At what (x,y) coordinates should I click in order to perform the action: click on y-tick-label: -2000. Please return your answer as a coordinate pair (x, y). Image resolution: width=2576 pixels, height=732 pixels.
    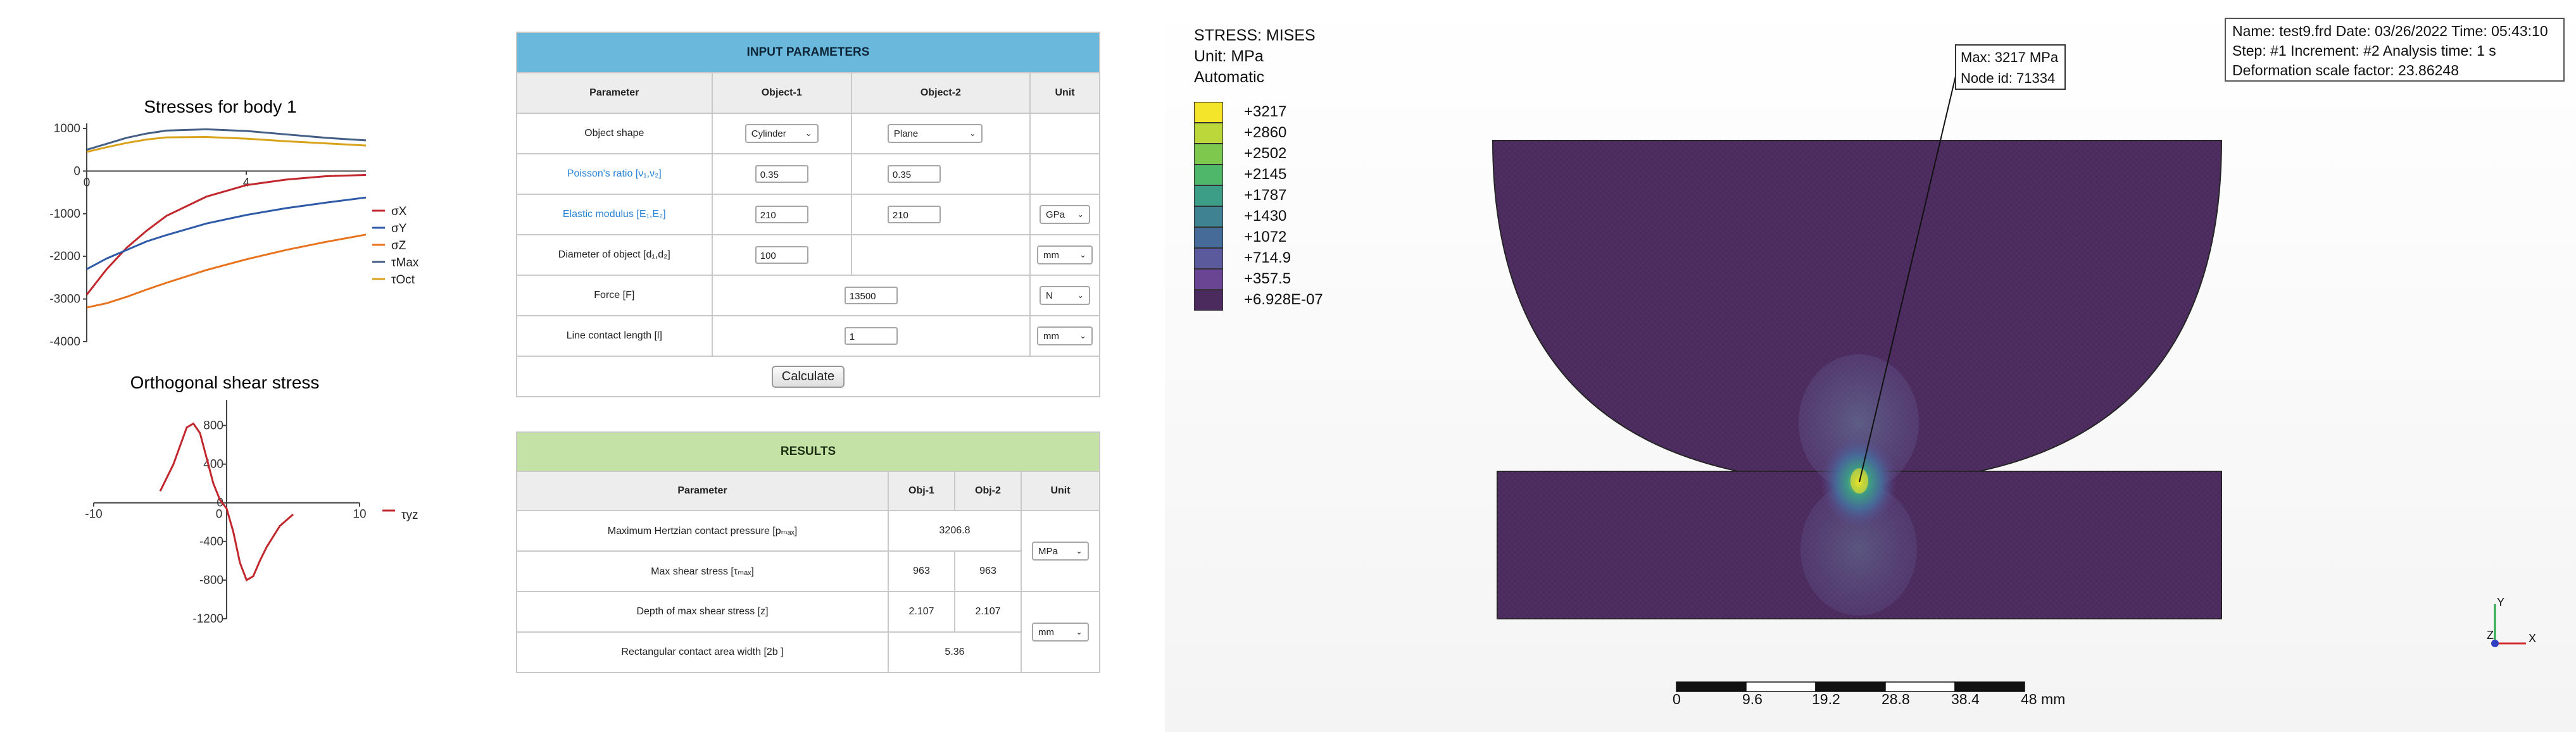
    Looking at the image, I should click on (64, 256).